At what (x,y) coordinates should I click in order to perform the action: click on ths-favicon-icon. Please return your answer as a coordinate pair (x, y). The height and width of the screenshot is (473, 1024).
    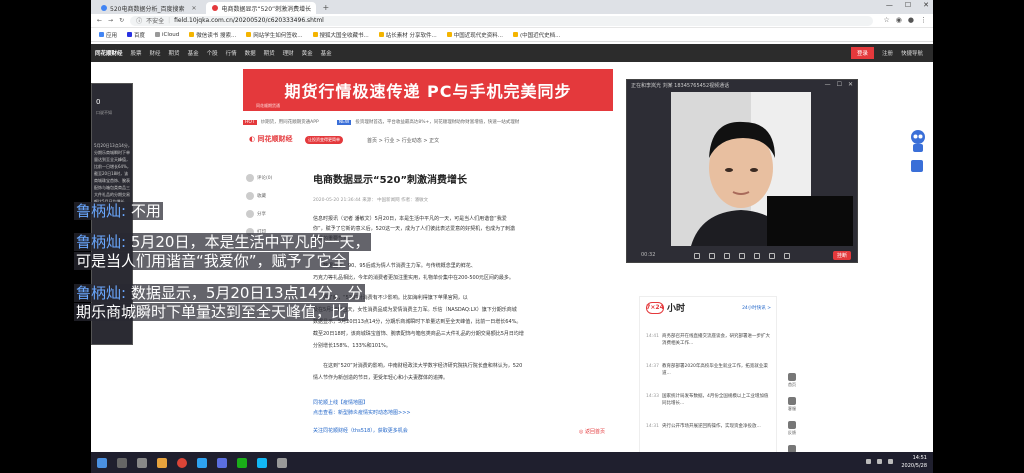
    Looking at the image, I should click on (215, 8).